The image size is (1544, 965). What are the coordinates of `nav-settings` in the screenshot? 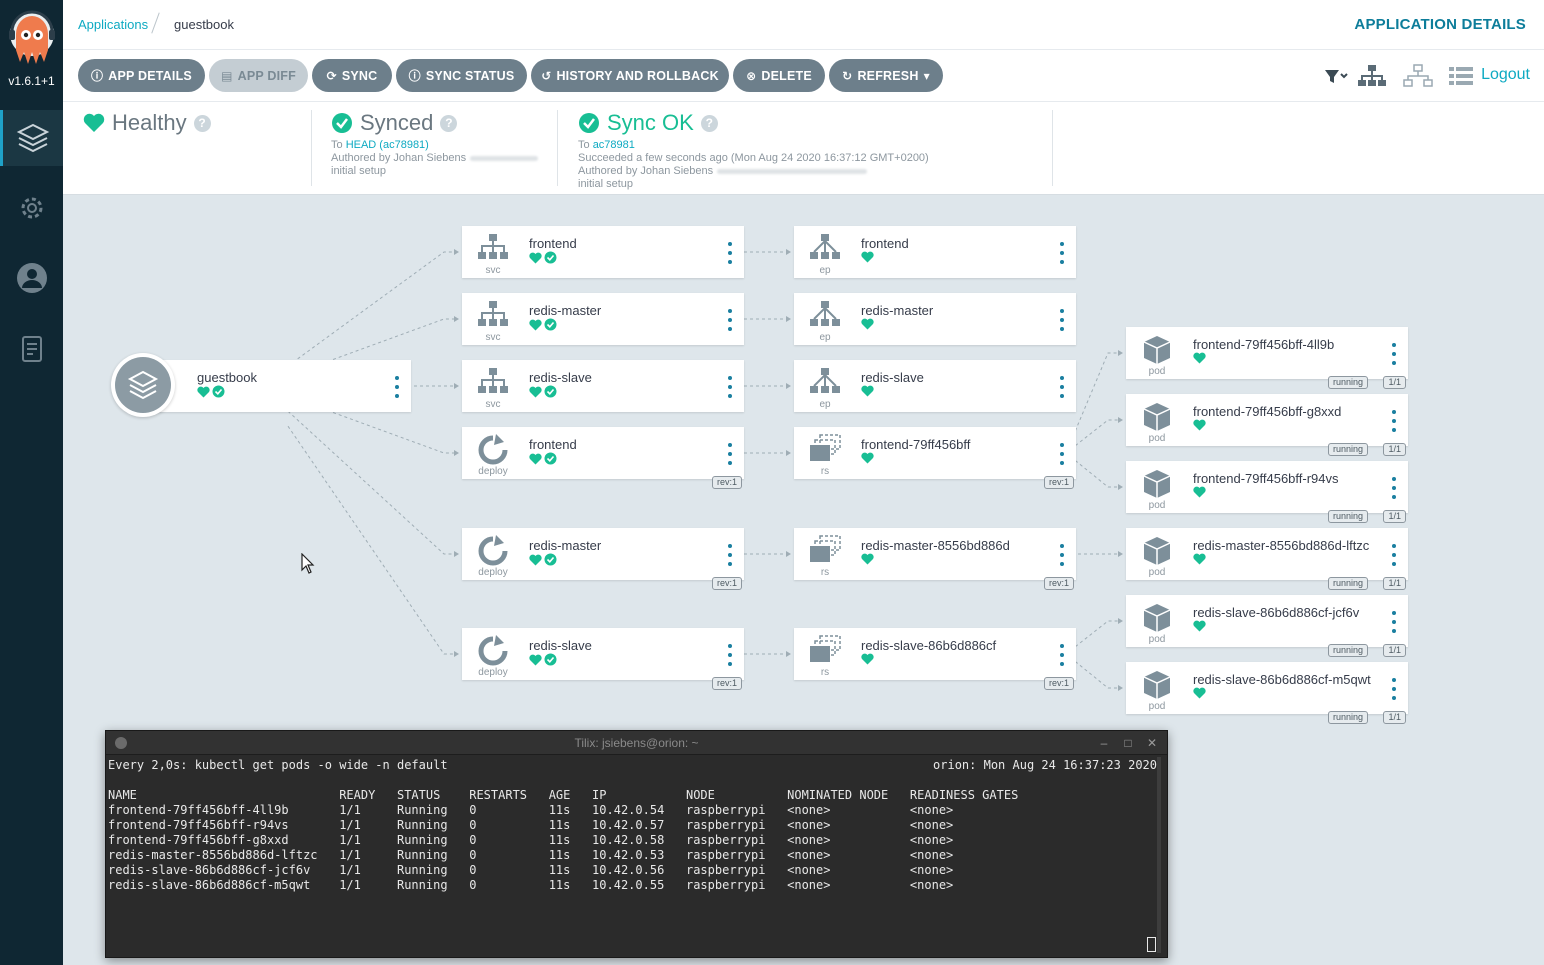 It's located at (31, 208).